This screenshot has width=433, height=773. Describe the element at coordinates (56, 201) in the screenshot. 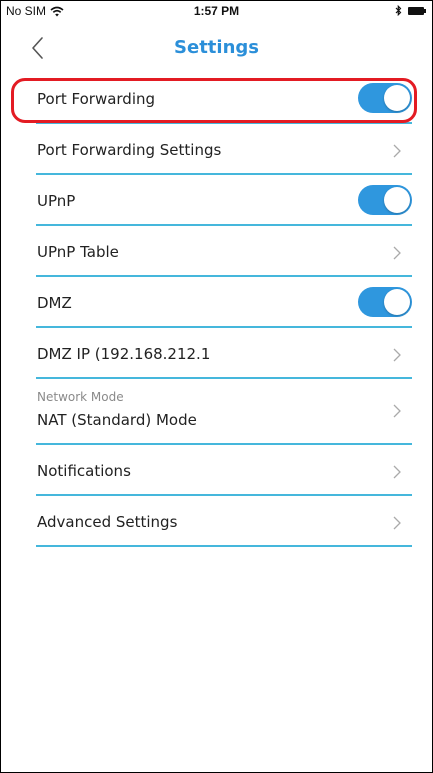

I see `upnp-label: UPnP` at that location.